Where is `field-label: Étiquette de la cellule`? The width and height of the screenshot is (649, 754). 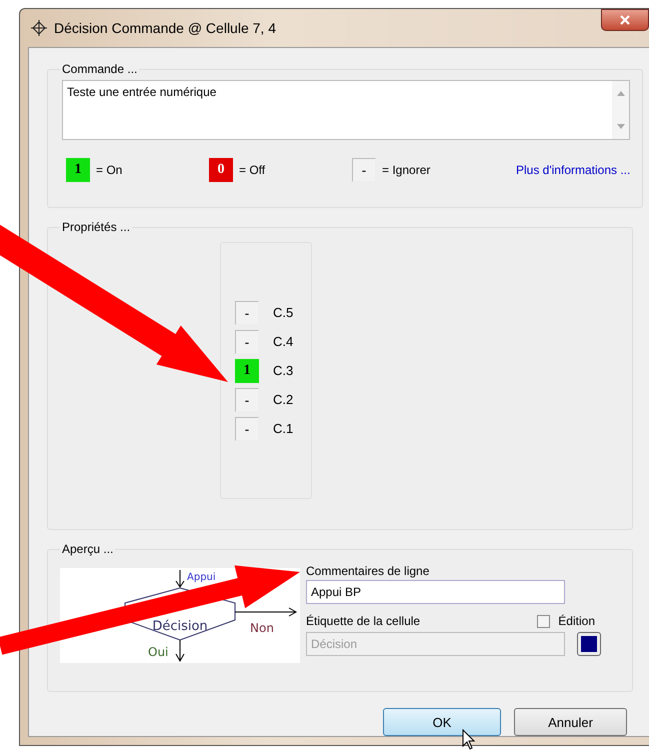
field-label: Étiquette de la cellule is located at coordinates (363, 621).